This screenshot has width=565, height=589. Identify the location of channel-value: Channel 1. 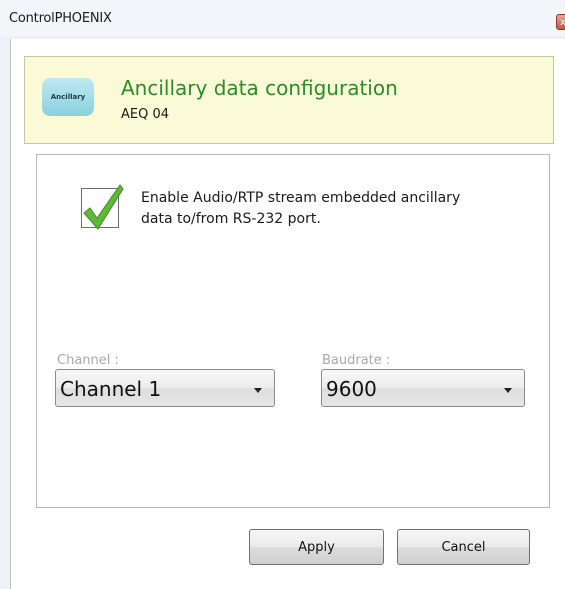
(111, 389).